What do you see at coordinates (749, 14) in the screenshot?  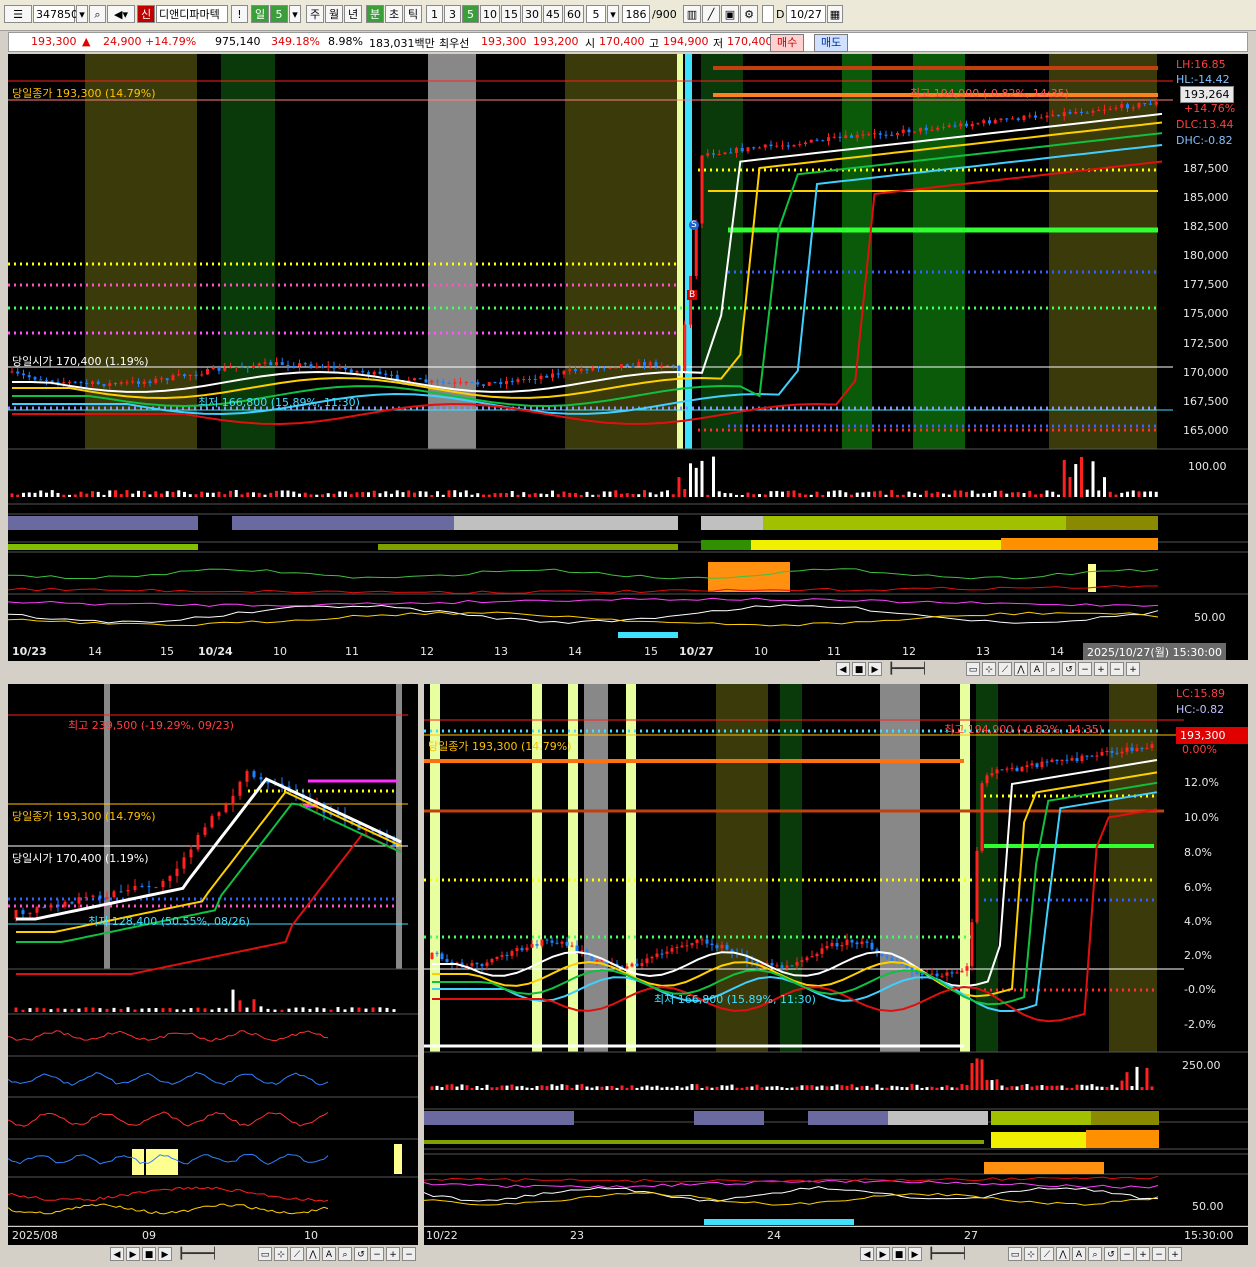 I see `settings-gear-icon: ⚙` at bounding box center [749, 14].